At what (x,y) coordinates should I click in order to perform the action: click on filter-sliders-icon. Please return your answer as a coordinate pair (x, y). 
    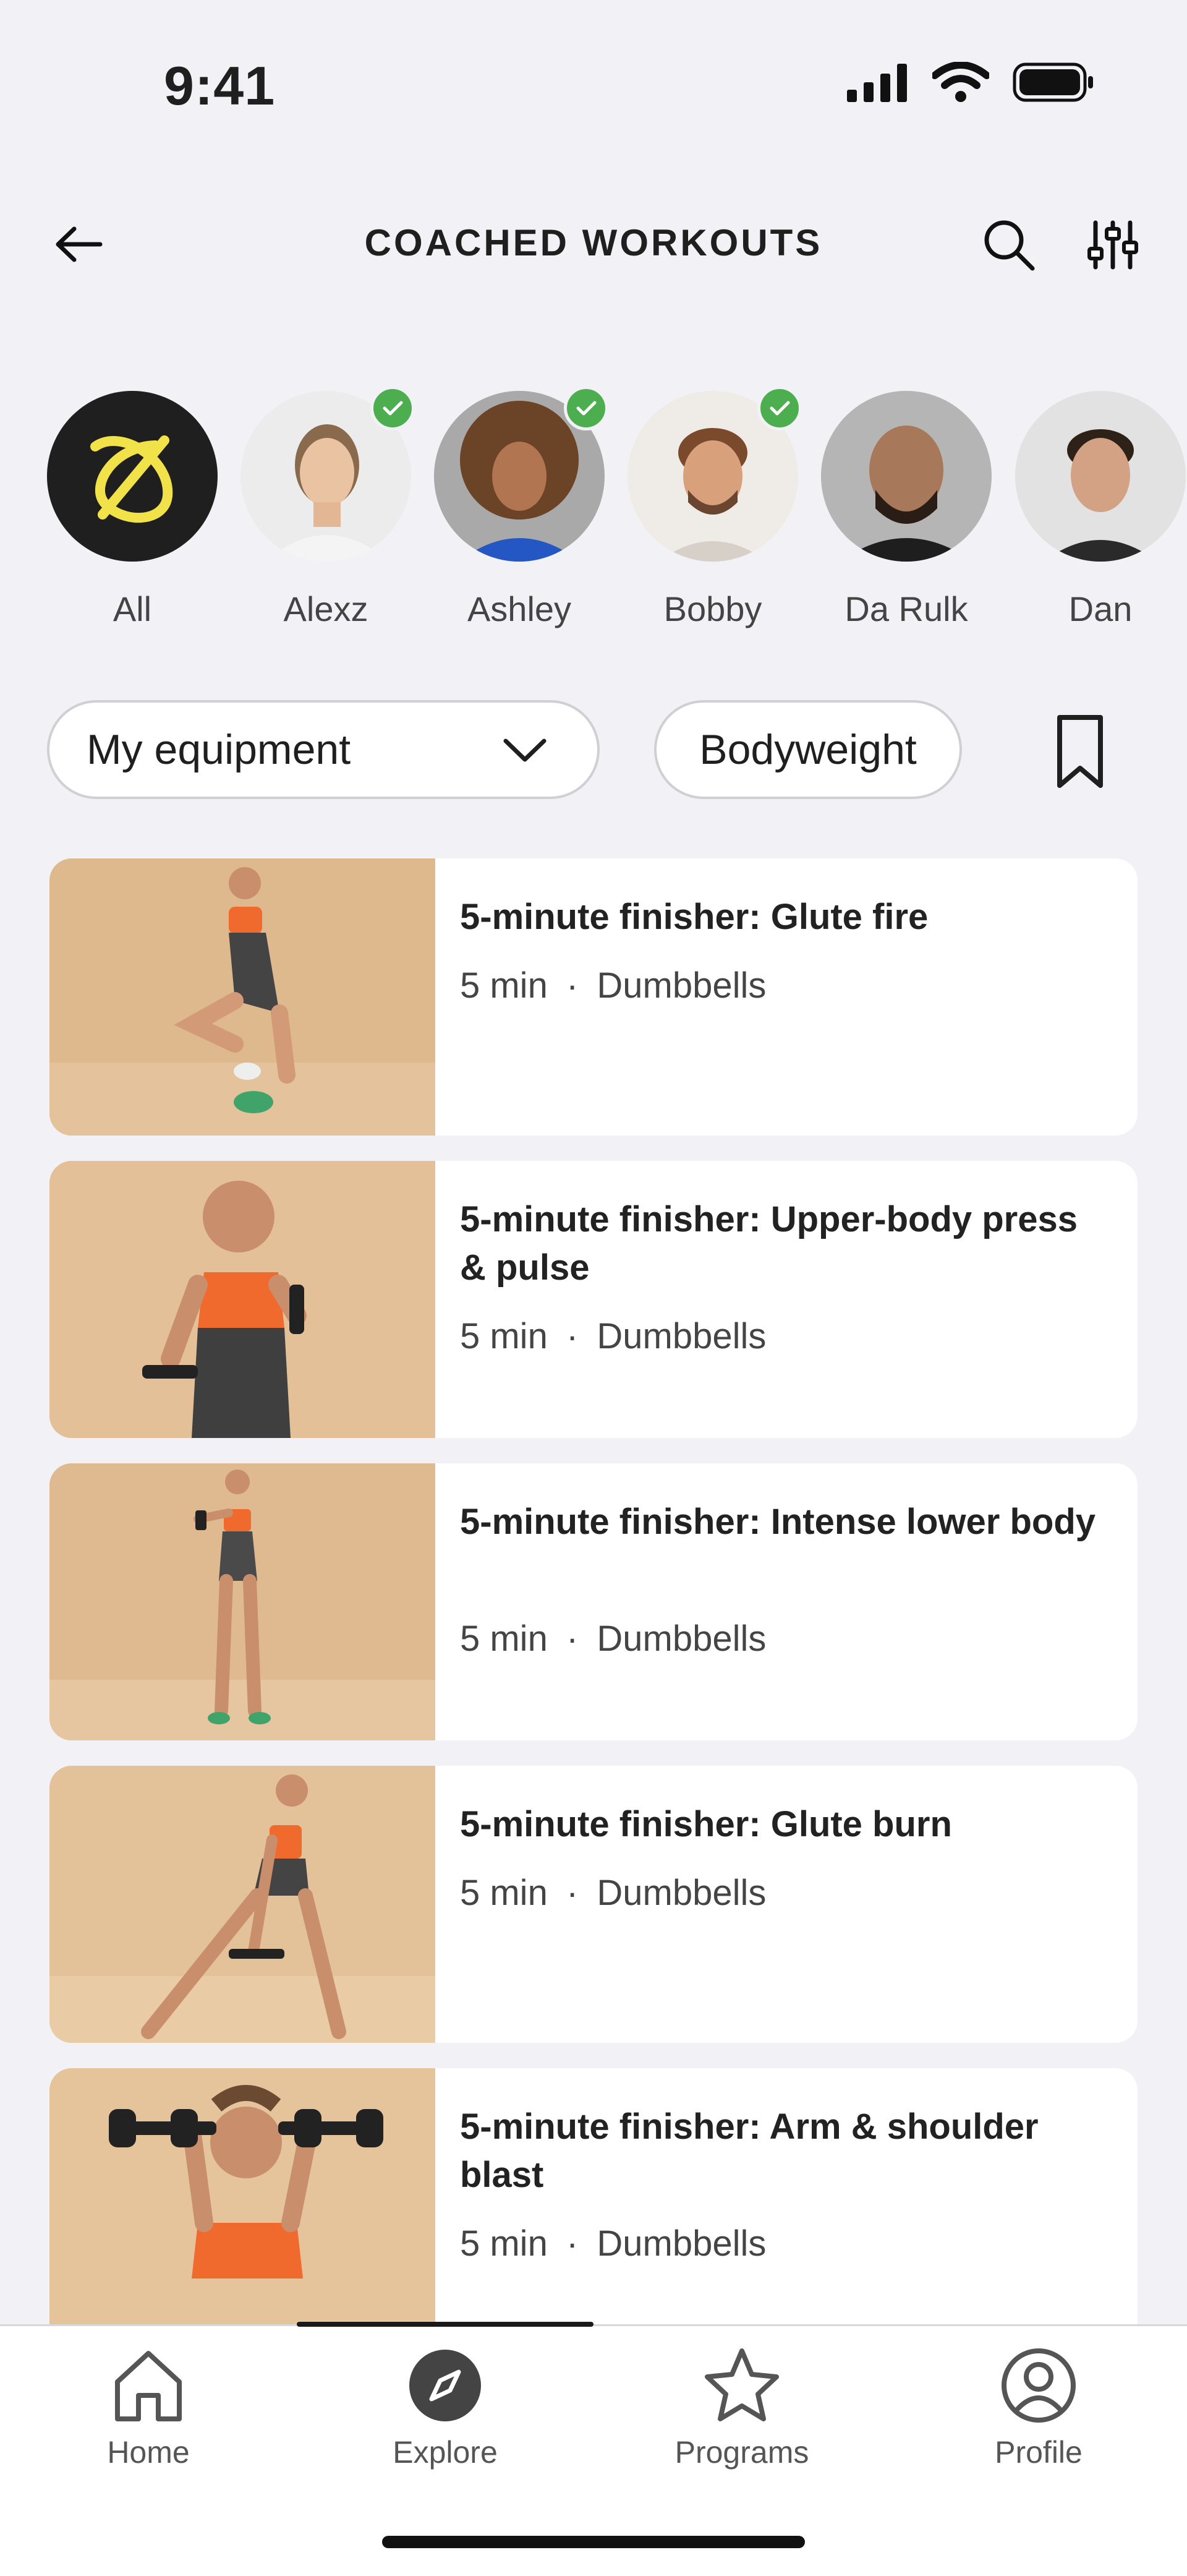
    Looking at the image, I should click on (1113, 245).